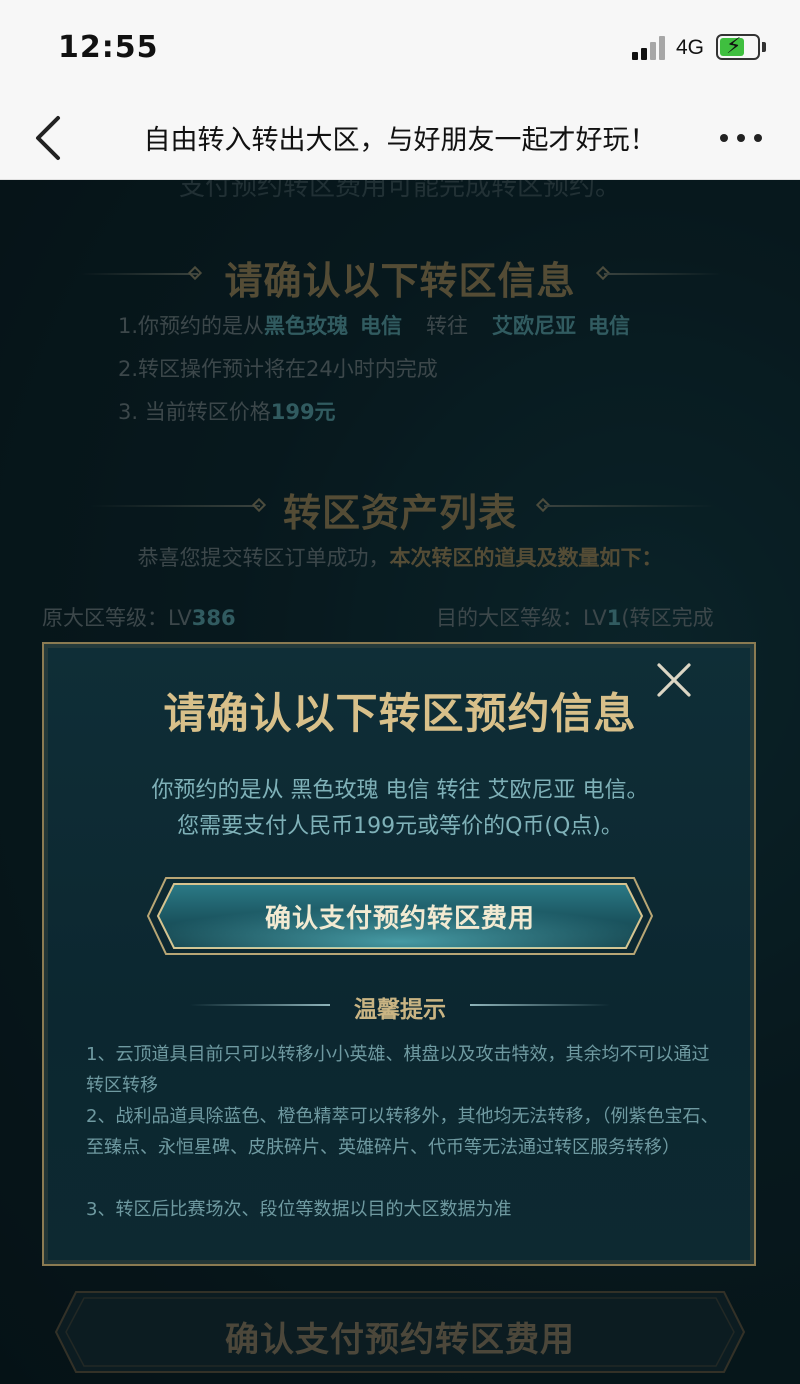  What do you see at coordinates (400, 48) in the screenshot?
I see `status-bar: 12:55 4G ⚡` at bounding box center [400, 48].